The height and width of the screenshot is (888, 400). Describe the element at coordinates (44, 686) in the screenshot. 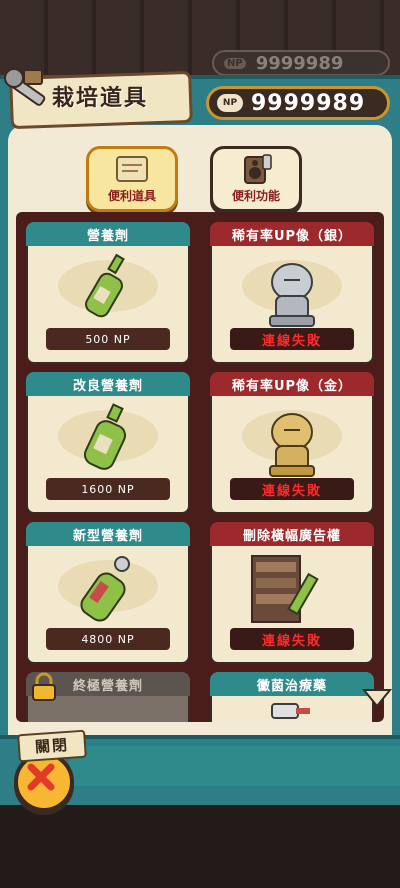

I see `lock-icon` at that location.